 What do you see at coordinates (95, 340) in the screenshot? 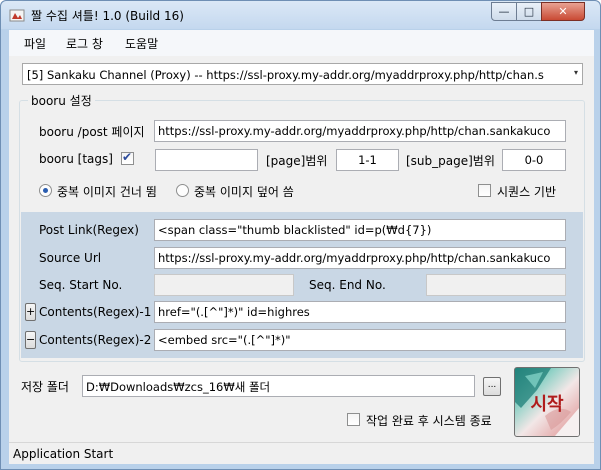
I see `contents2-label: Contents(Regex)-2` at bounding box center [95, 340].